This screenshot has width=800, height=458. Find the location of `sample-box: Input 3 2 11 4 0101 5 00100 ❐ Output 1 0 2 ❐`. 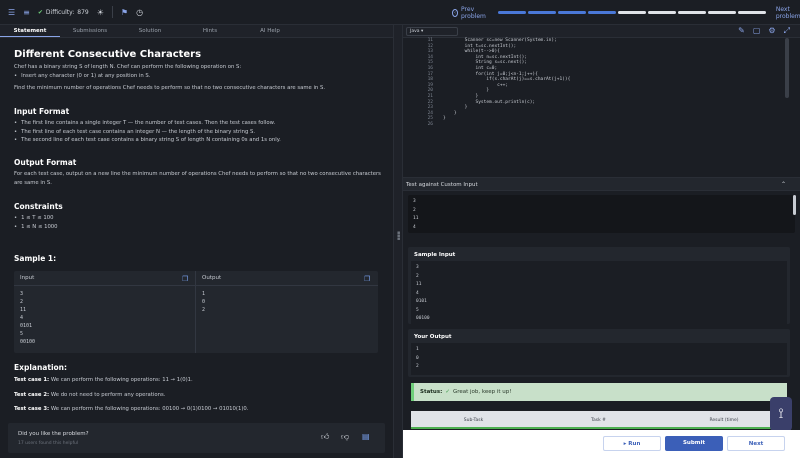

sample-box: Input 3 2 11 4 0101 5 00100 ❐ Output 1 0 2 ❐ is located at coordinates (196, 312).